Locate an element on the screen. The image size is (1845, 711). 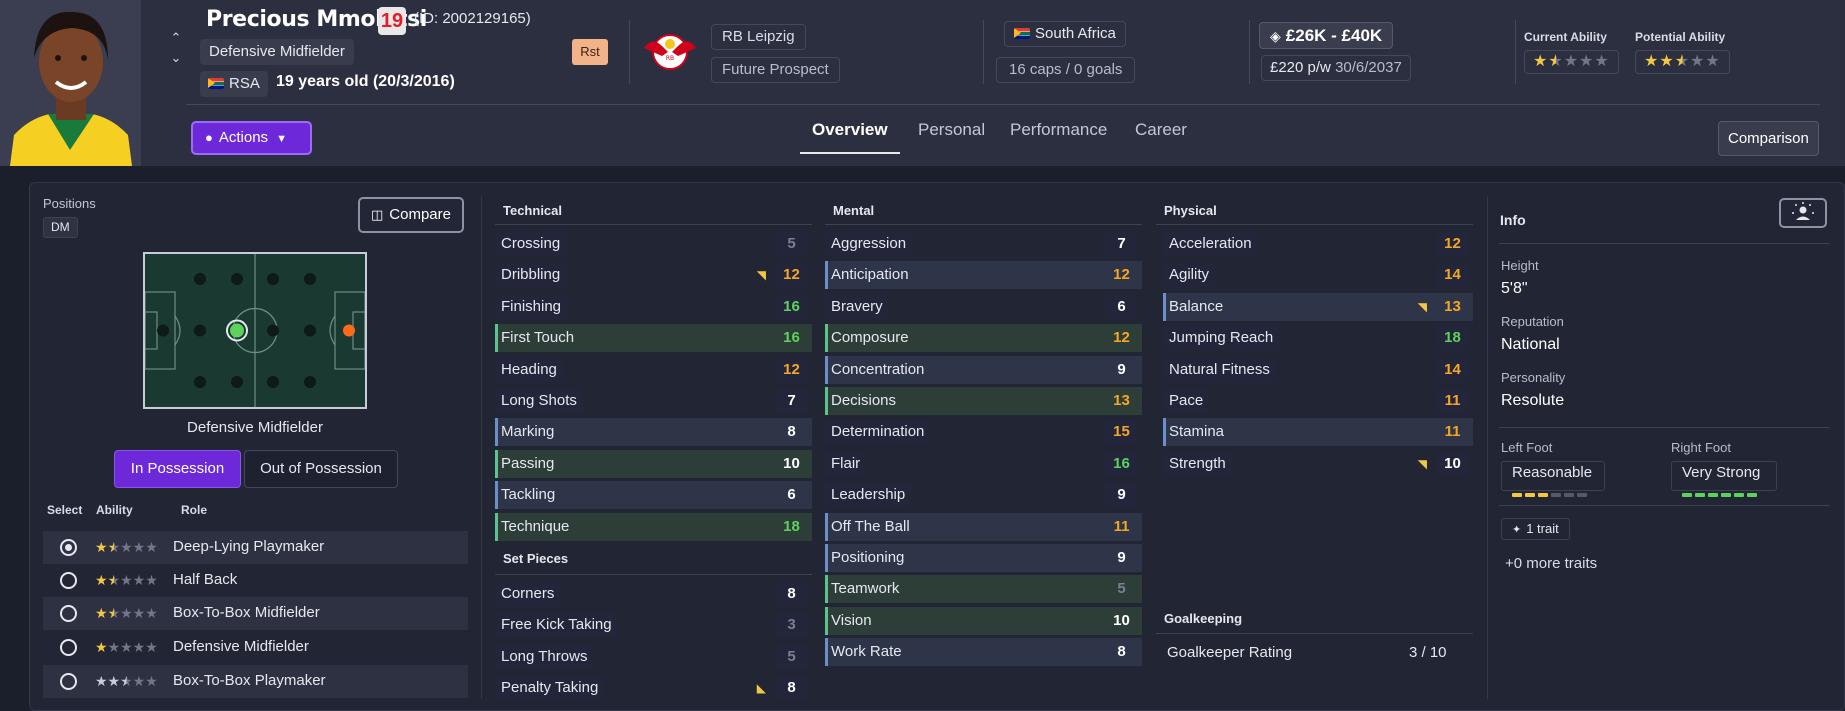
attribute-row: Determination 15 is located at coordinates (983, 432).